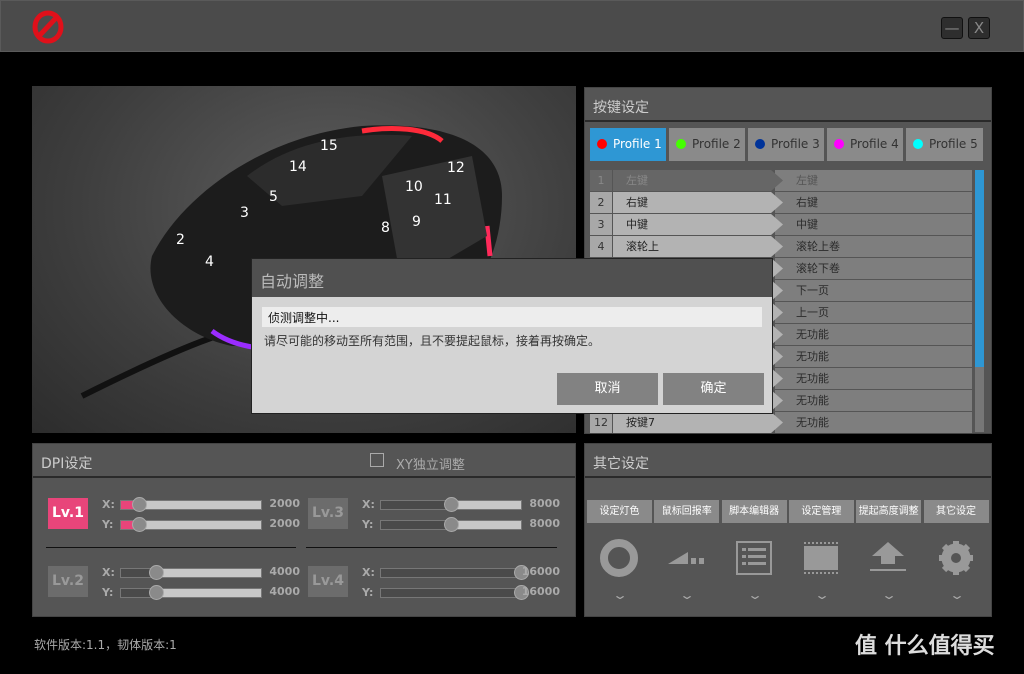  I want to click on title-bar, so click(512, 26).